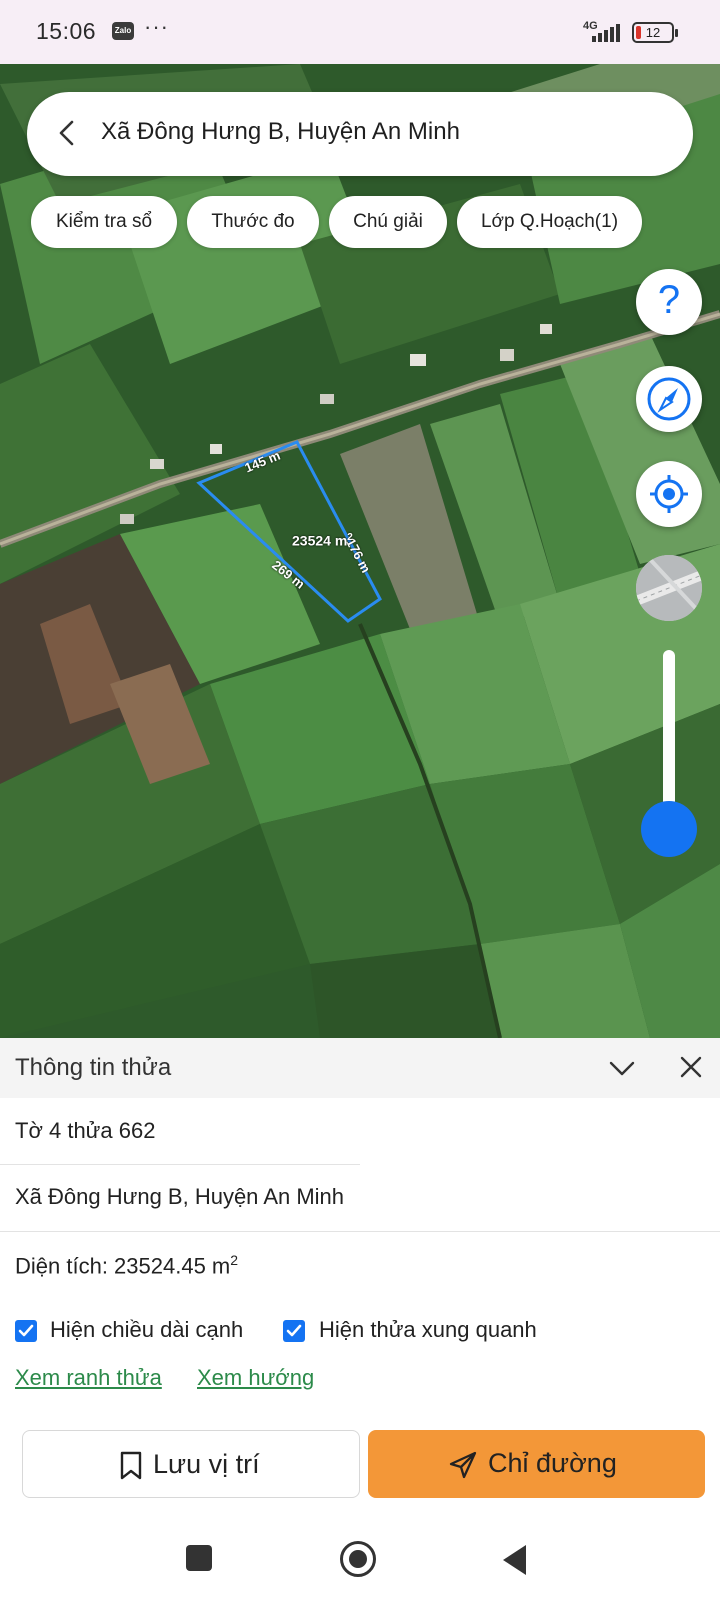  Describe the element at coordinates (360, 32) in the screenshot. I see `status-bar: 15:06 Zalo ··· 4G 12` at that location.